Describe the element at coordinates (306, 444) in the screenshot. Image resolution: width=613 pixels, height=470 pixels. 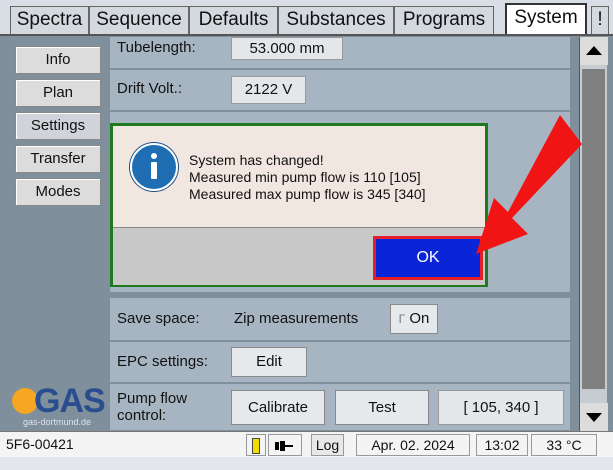
I see `status-bar: 5F6-00421 Log Apr. 02. 2024 13:02 33 °C` at that location.